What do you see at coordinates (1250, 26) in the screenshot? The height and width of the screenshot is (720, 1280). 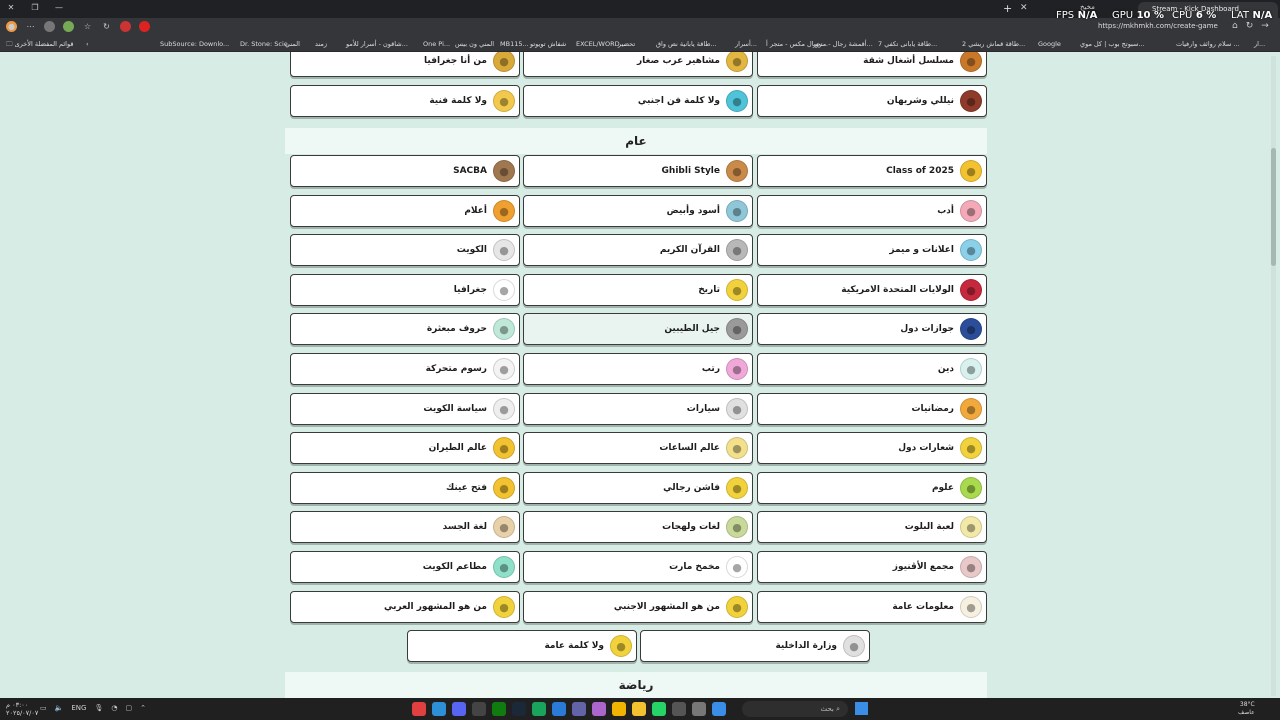 I see `refresh-icon: ↻` at bounding box center [1250, 26].